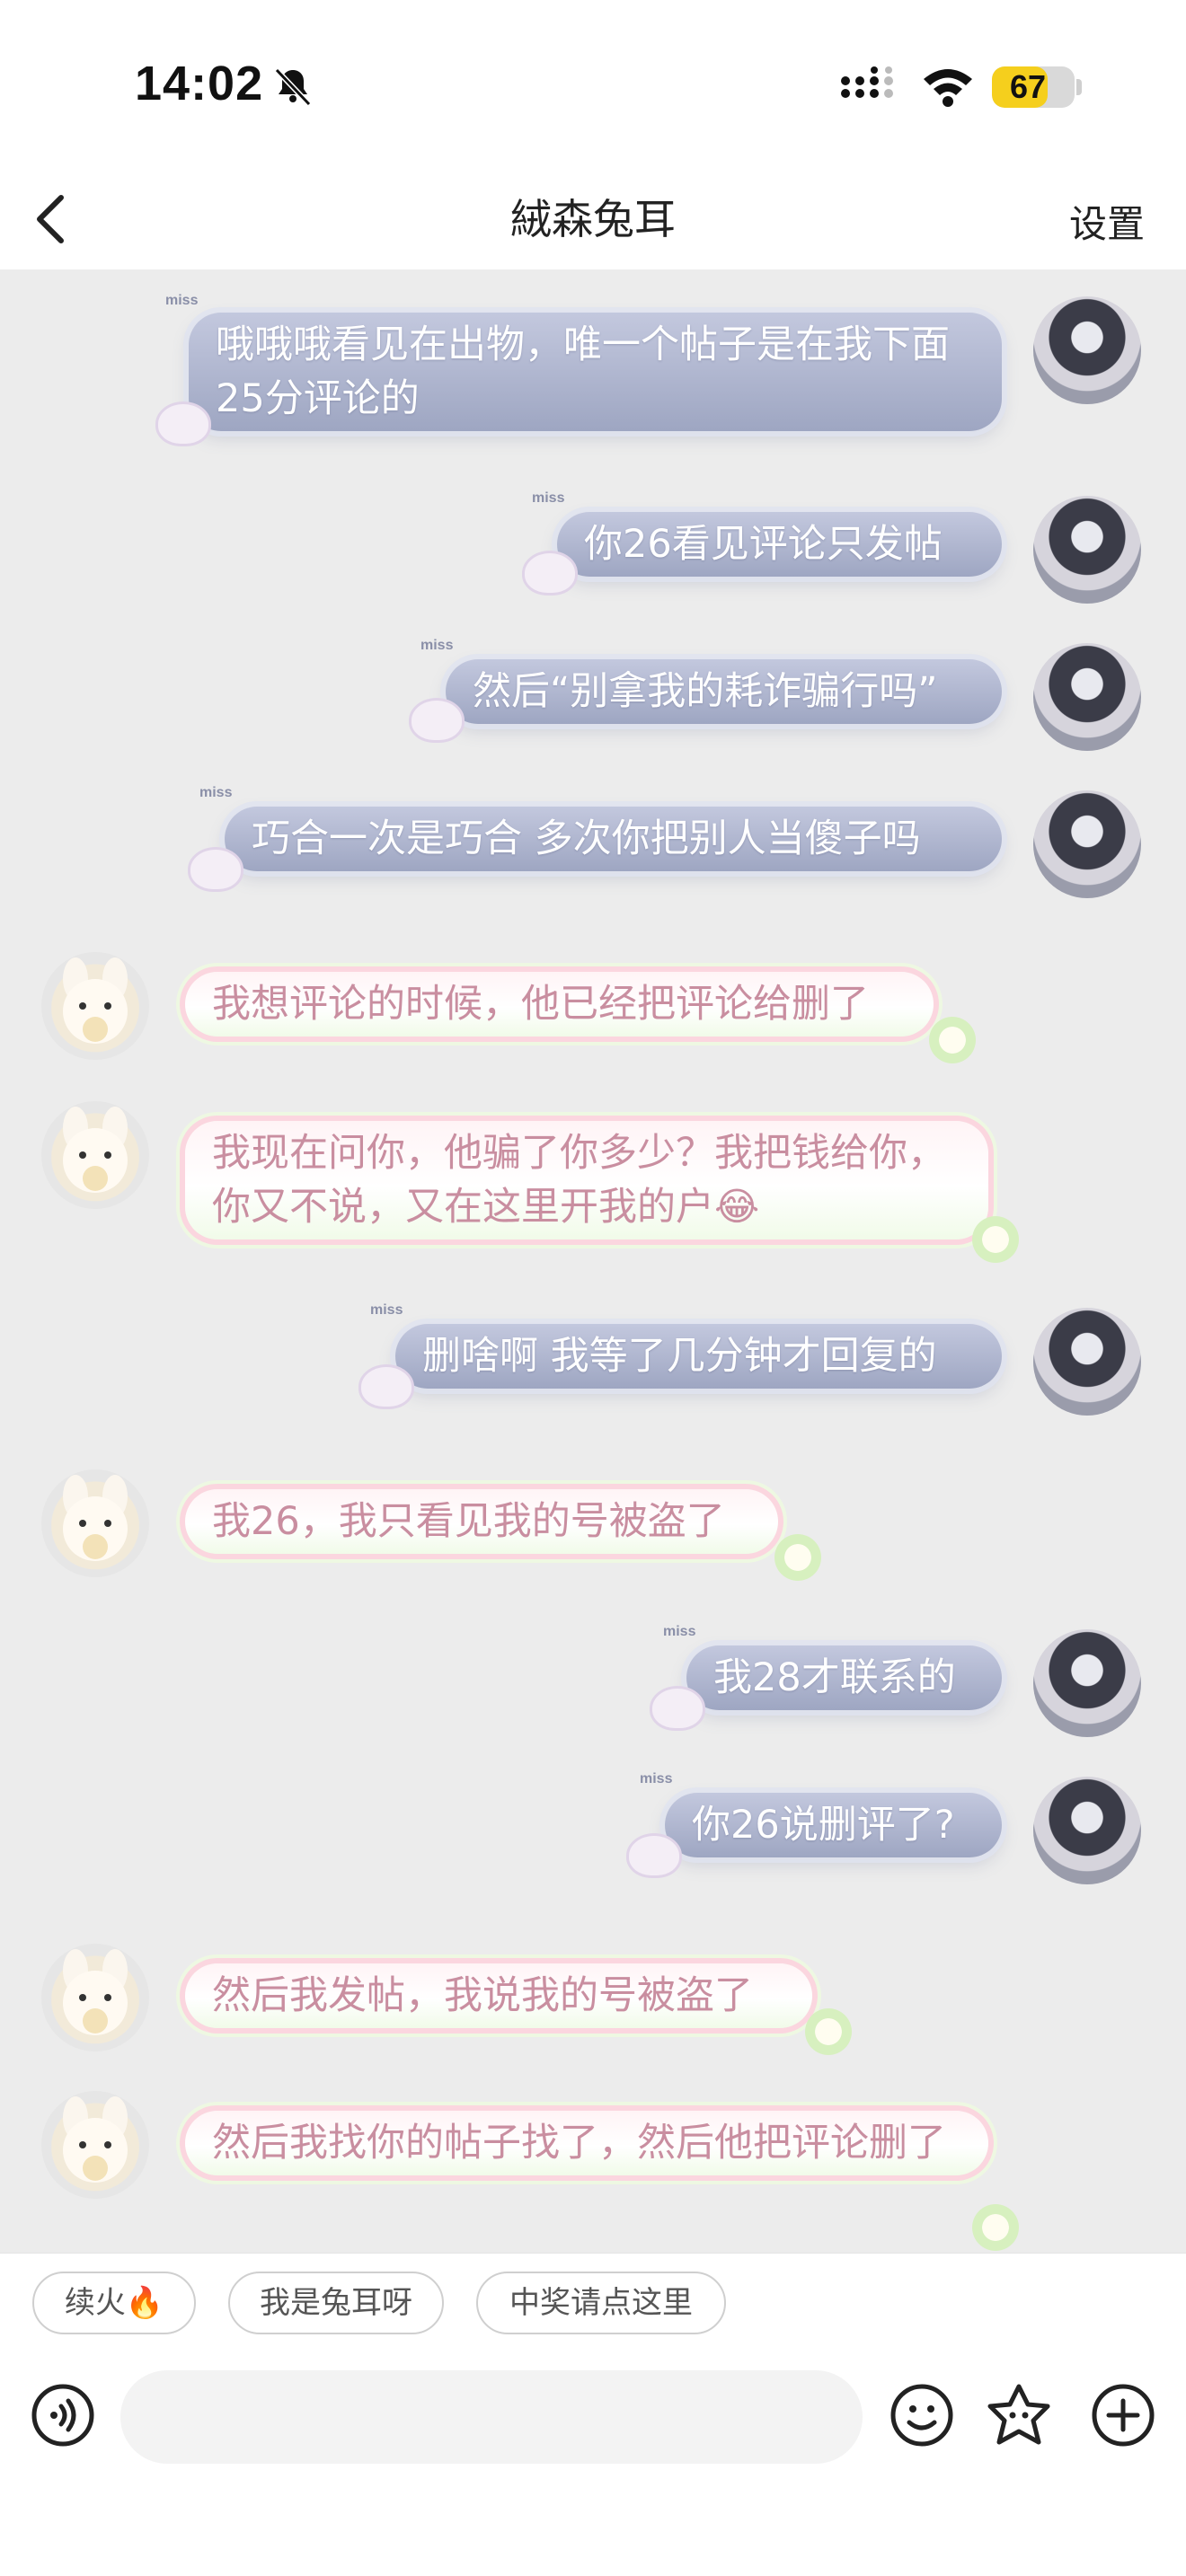 This screenshot has height=2576, width=1186. What do you see at coordinates (586, 1180) in the screenshot?
I see `message-bubble: 我现在问你，他骗了你多少？我把钱给你，你又不说，又在这里开我的户😂` at bounding box center [586, 1180].